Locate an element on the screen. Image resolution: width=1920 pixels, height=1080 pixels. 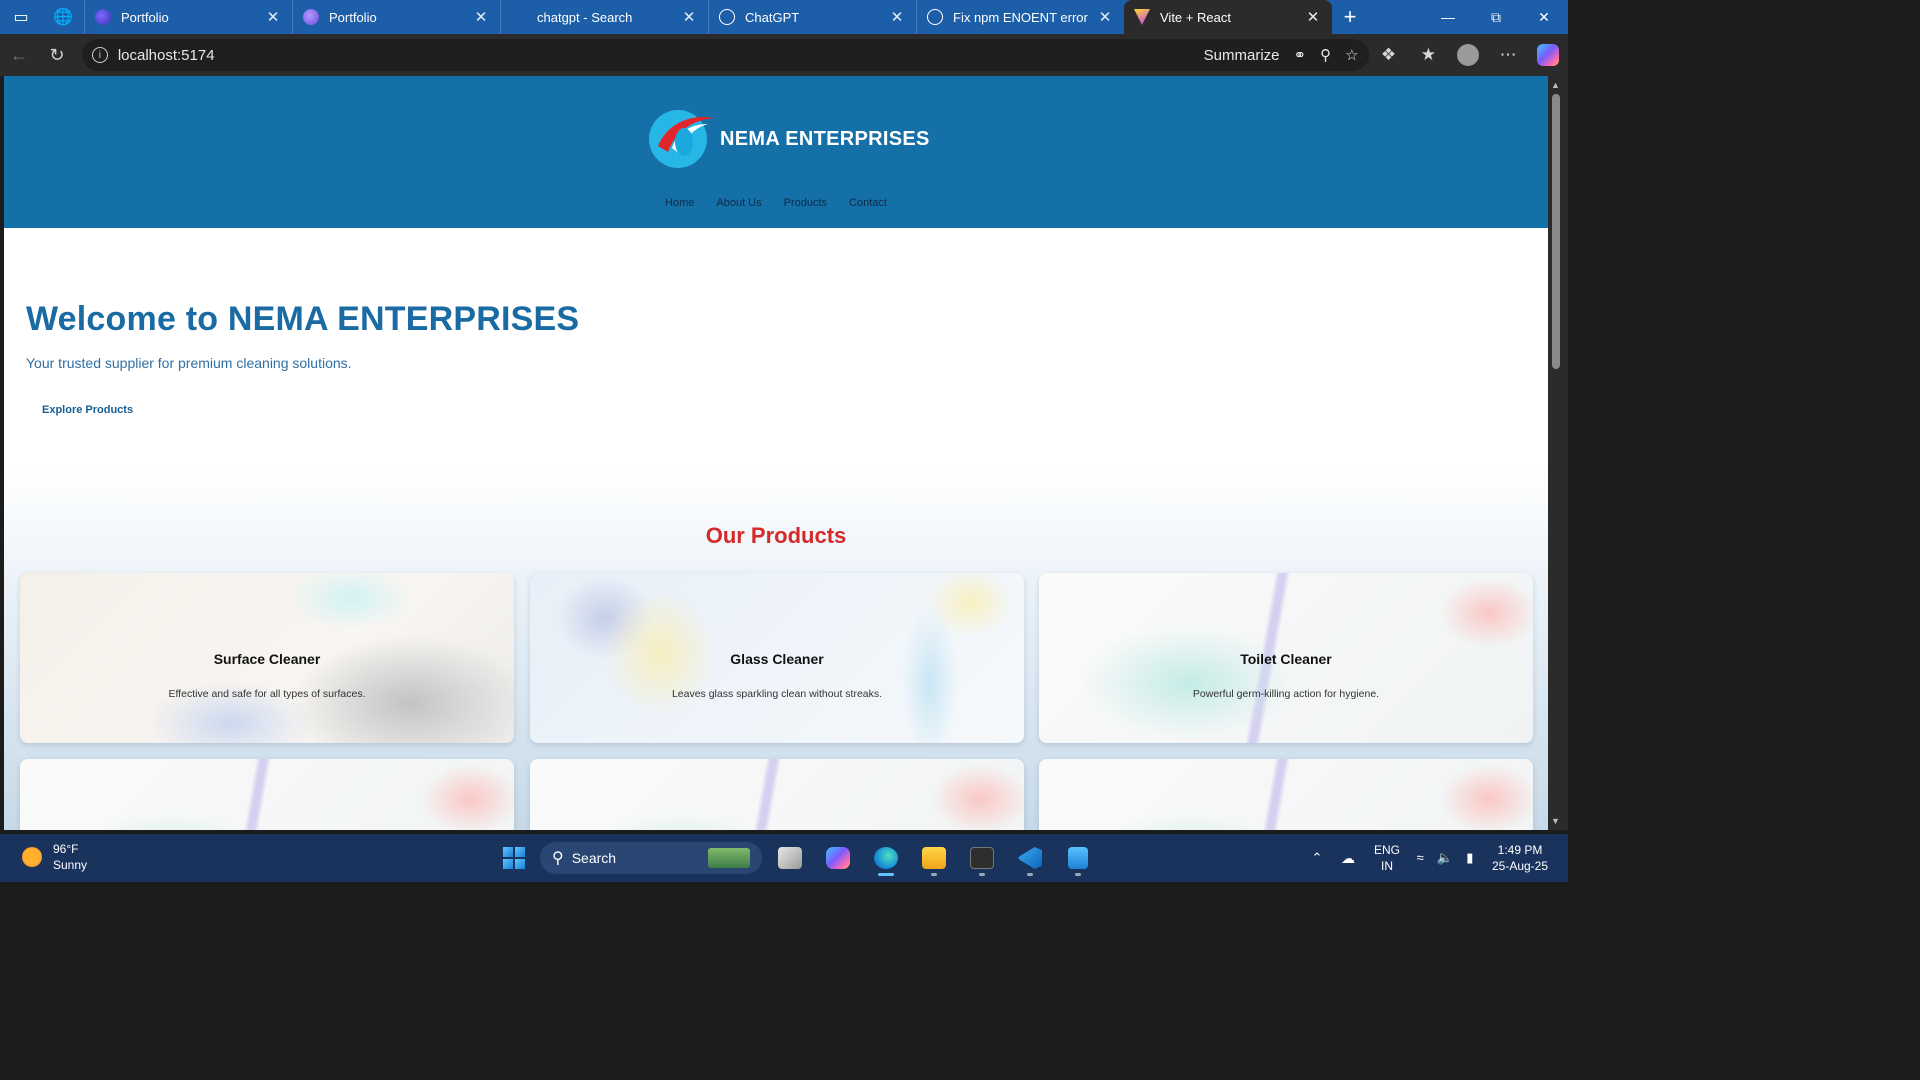
tab-chatgpt: ChatGPT ✕ is located at coordinates (812, 17).